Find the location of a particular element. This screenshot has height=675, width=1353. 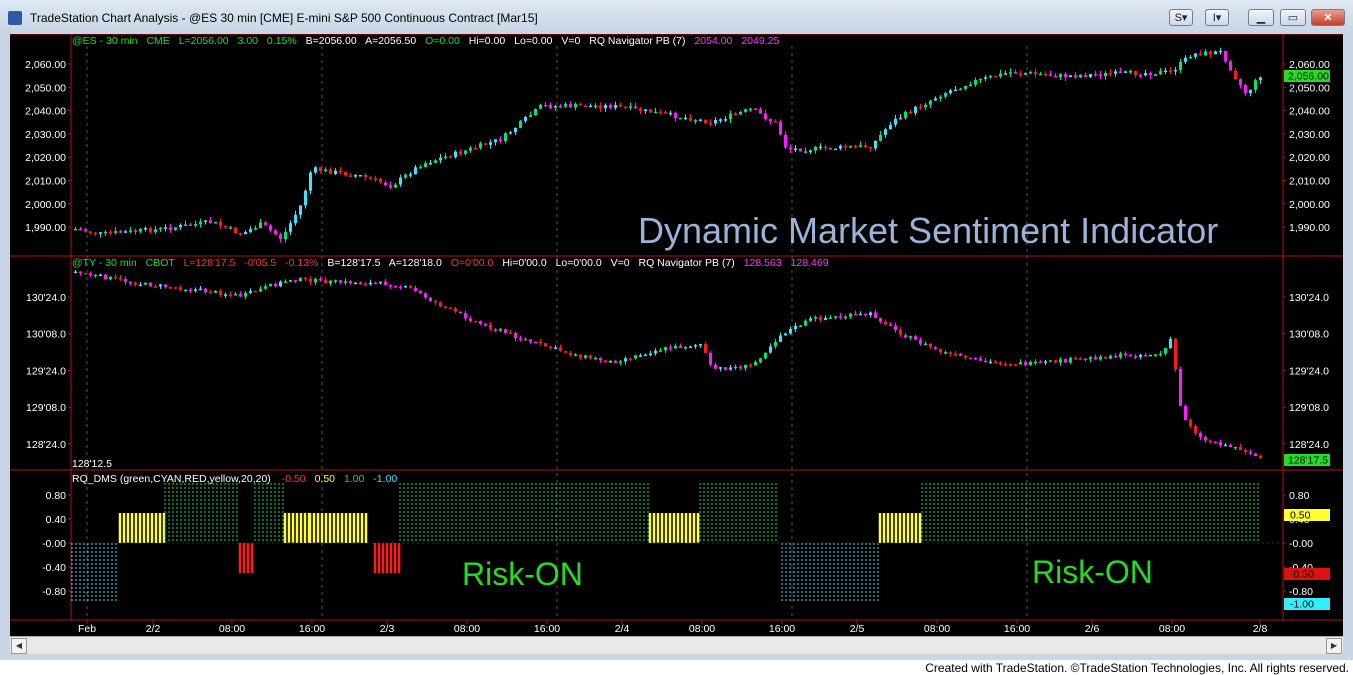

s-menu-button: S▾ is located at coordinates (1181, 17).